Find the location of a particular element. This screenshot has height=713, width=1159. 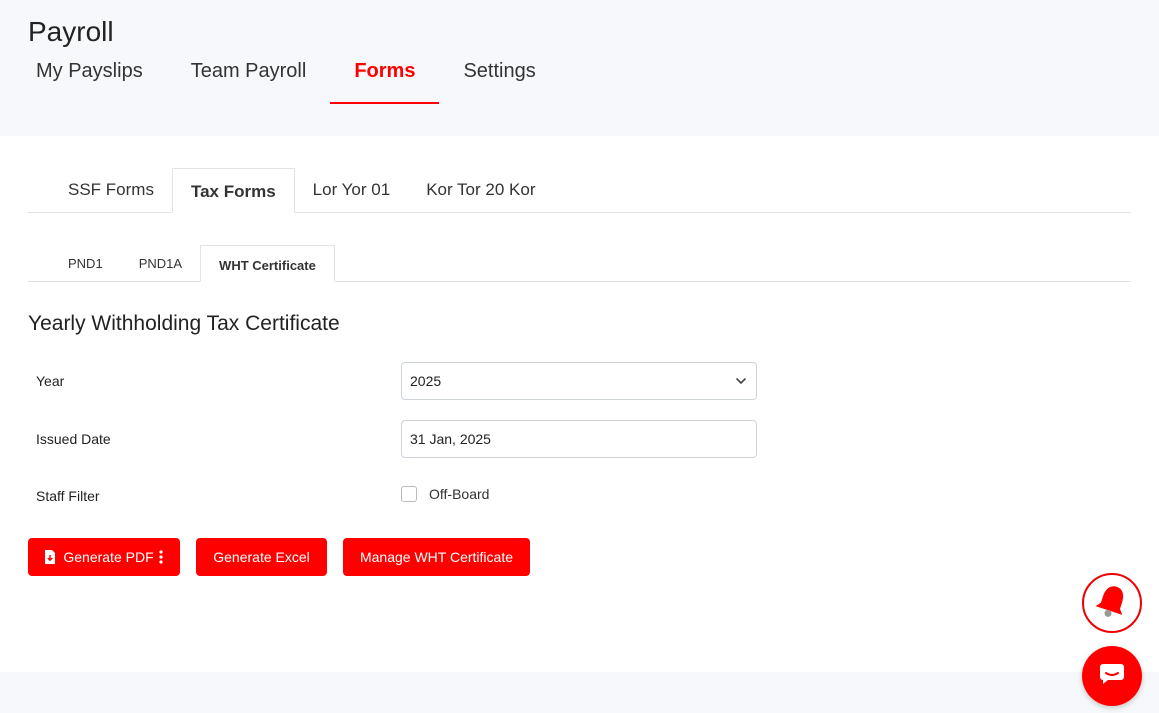

year-label: Year is located at coordinates (50, 381).